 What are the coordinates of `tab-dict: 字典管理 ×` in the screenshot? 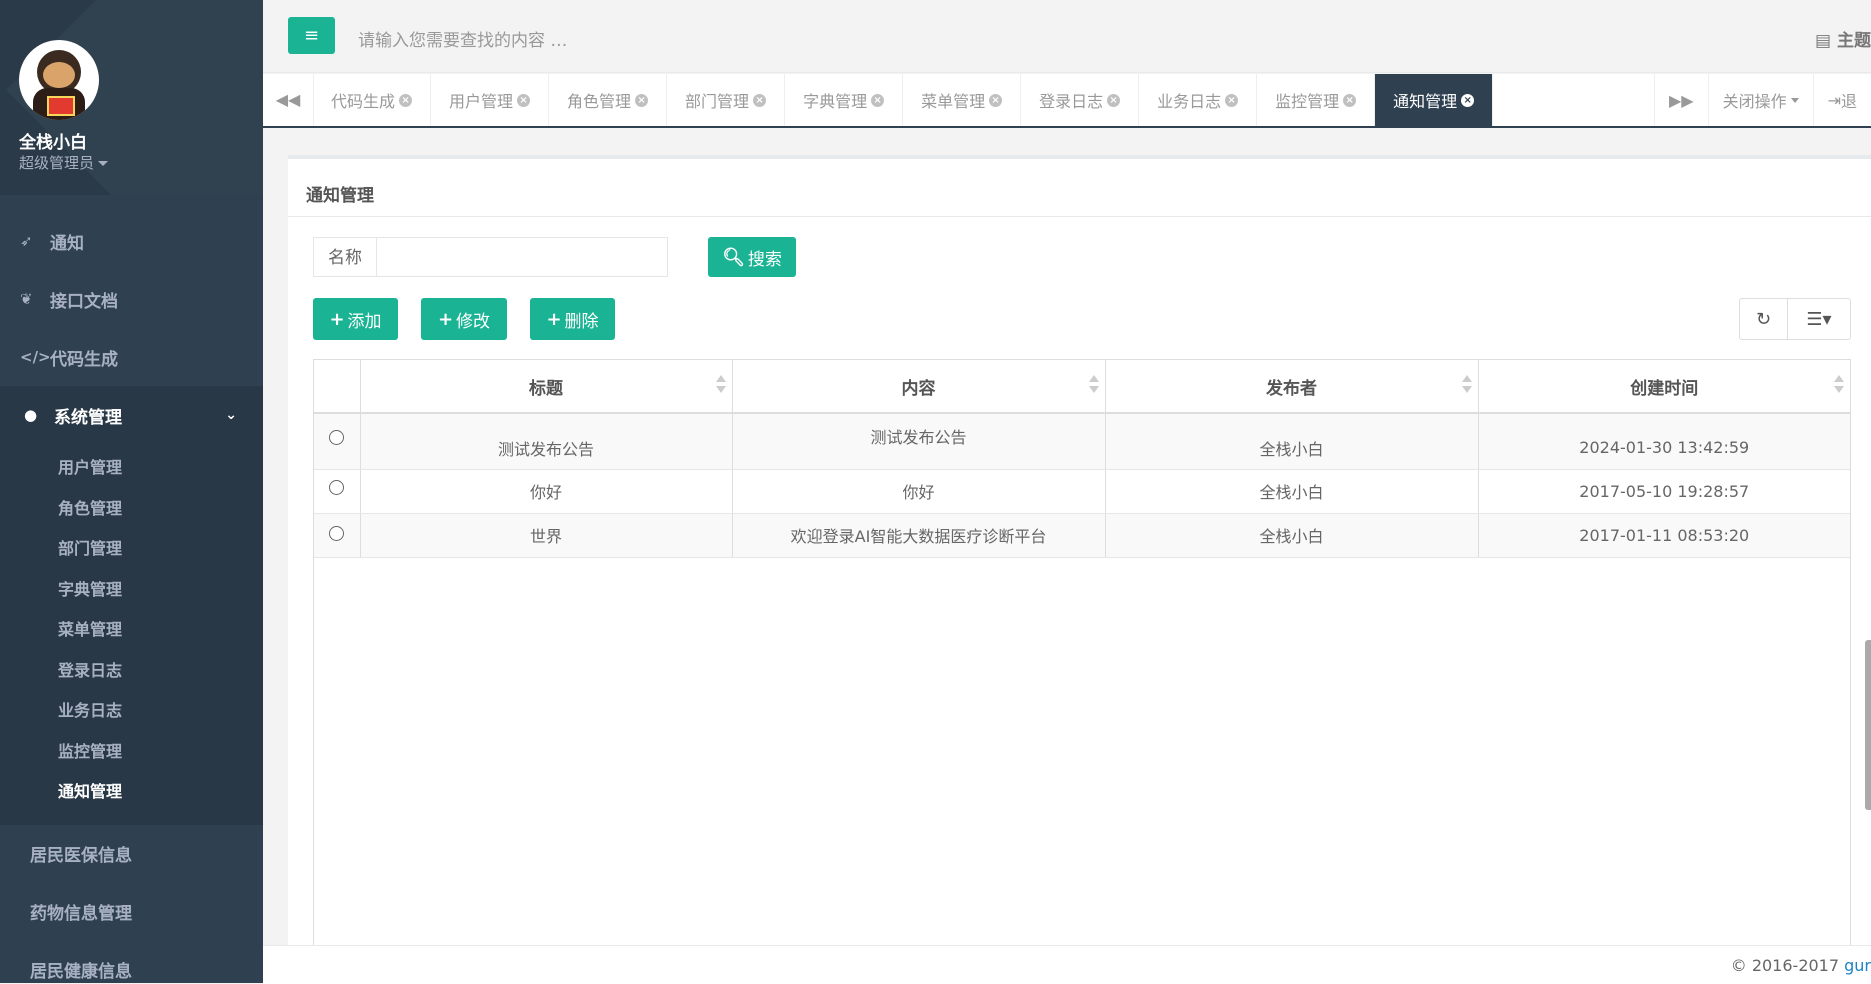 It's located at (844, 100).